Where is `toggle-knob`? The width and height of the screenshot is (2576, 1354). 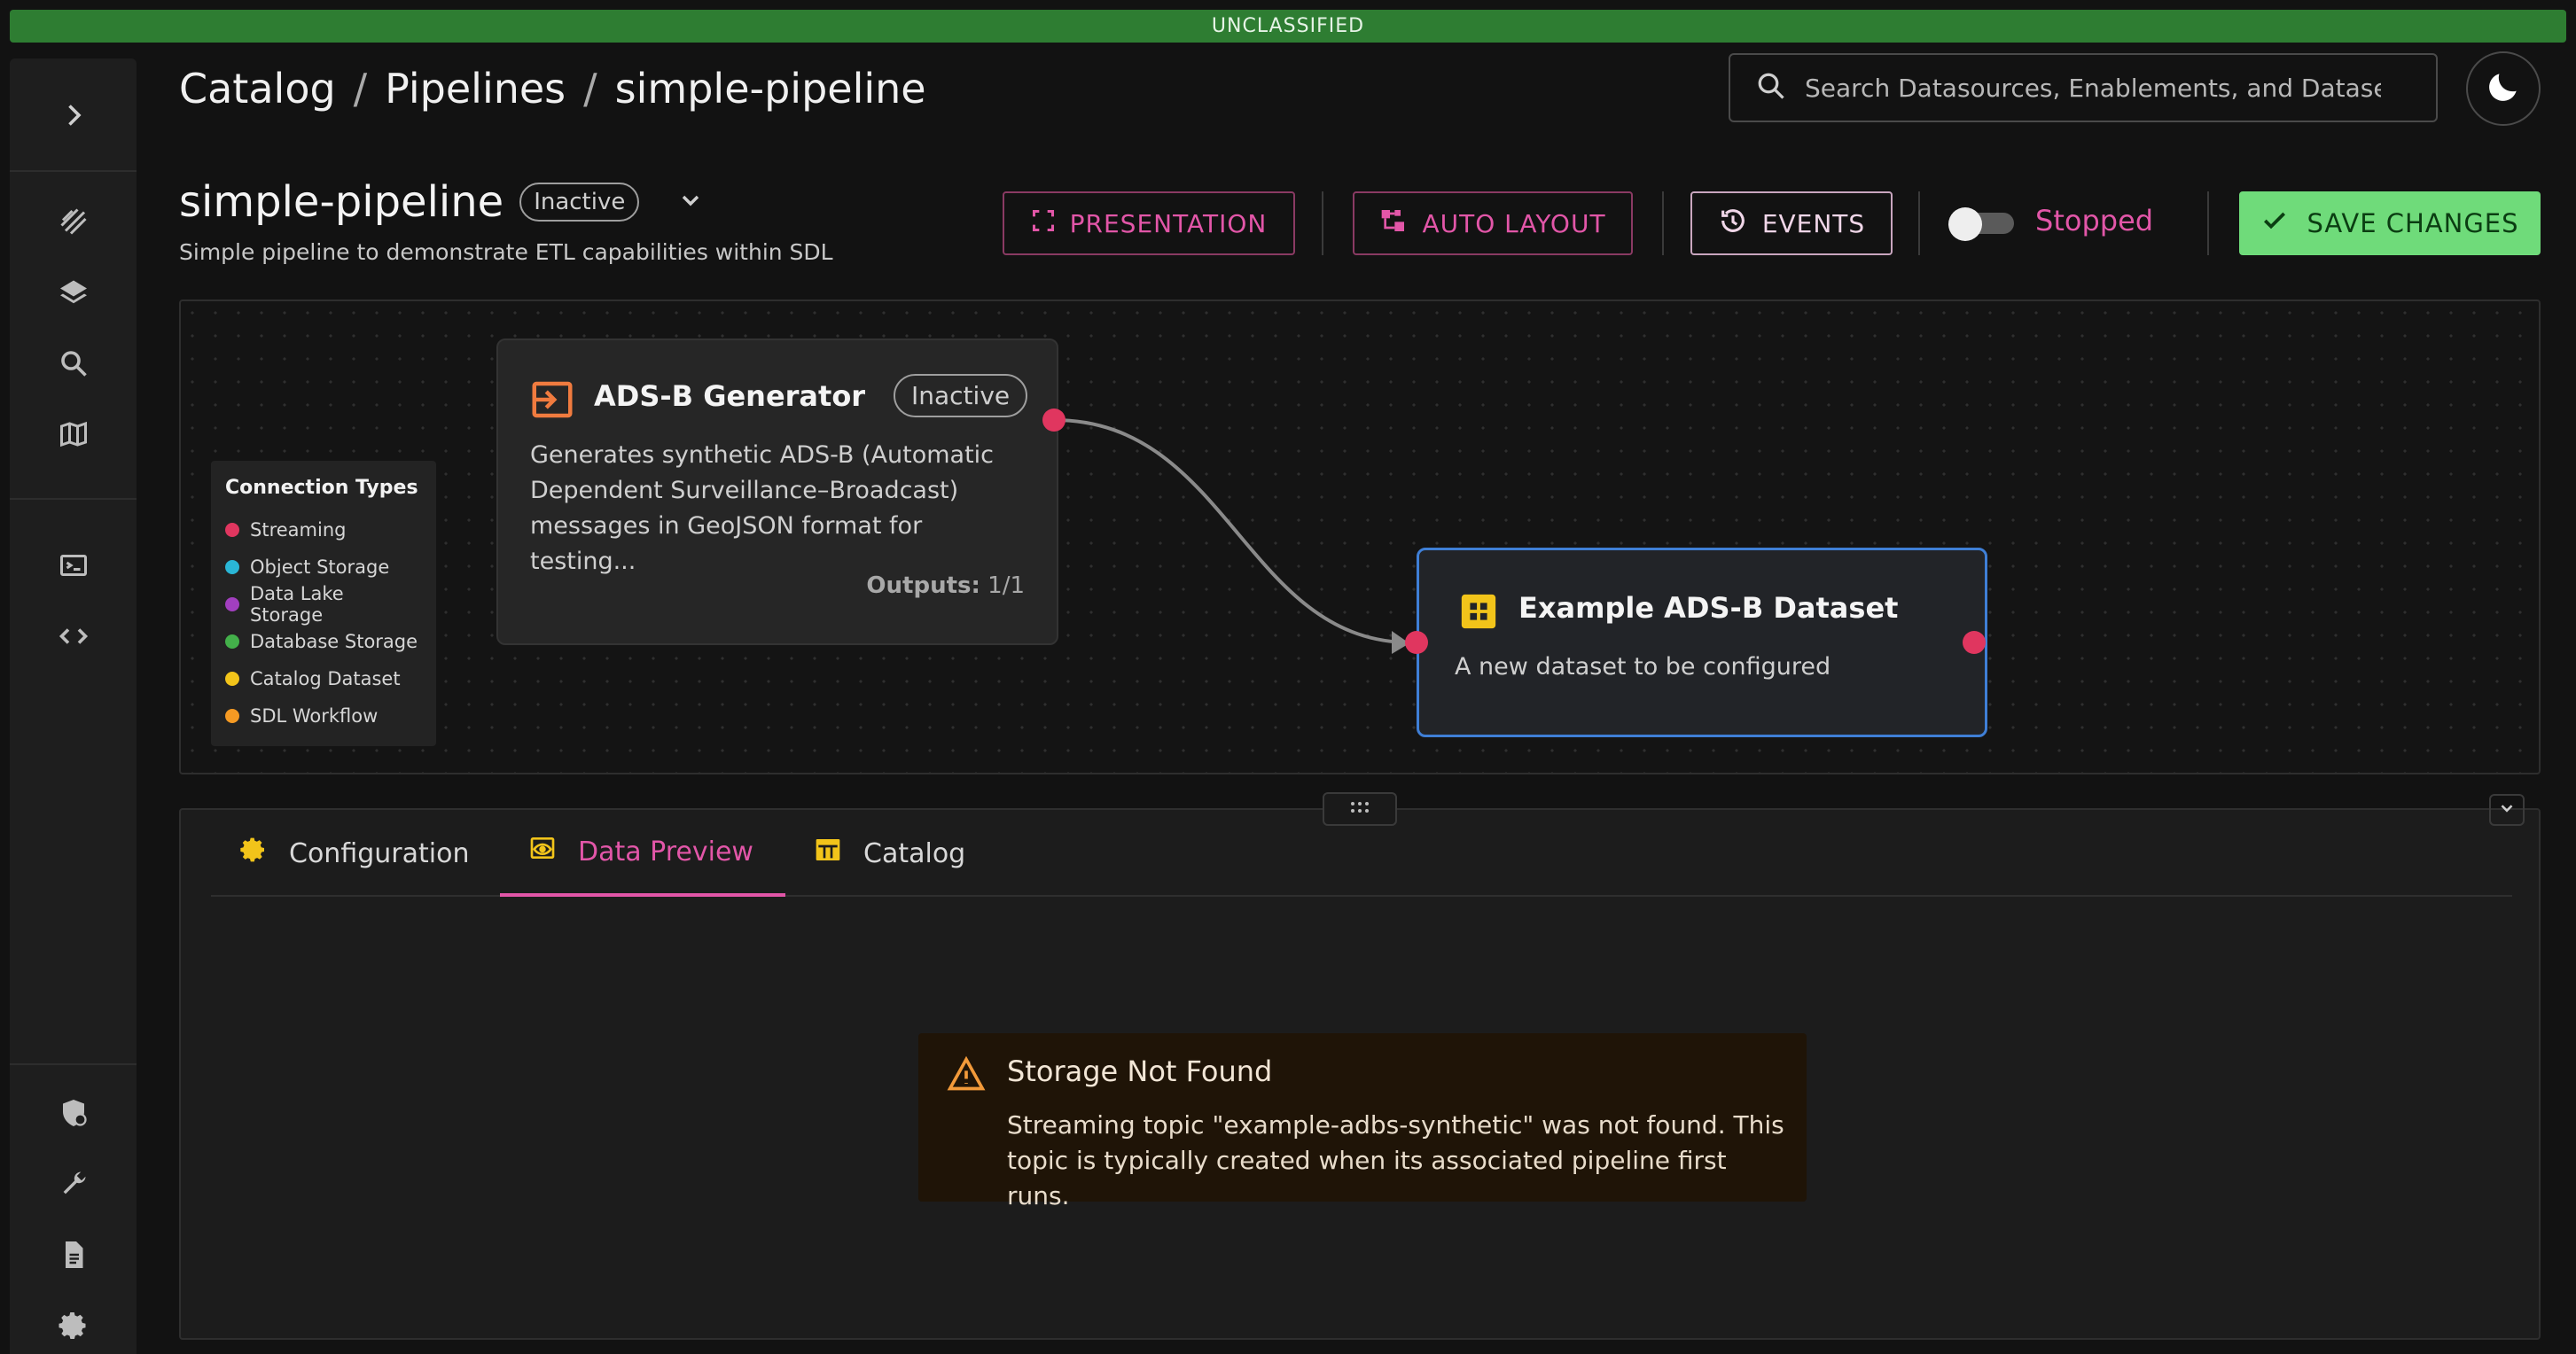
toggle-knob is located at coordinates (1965, 224).